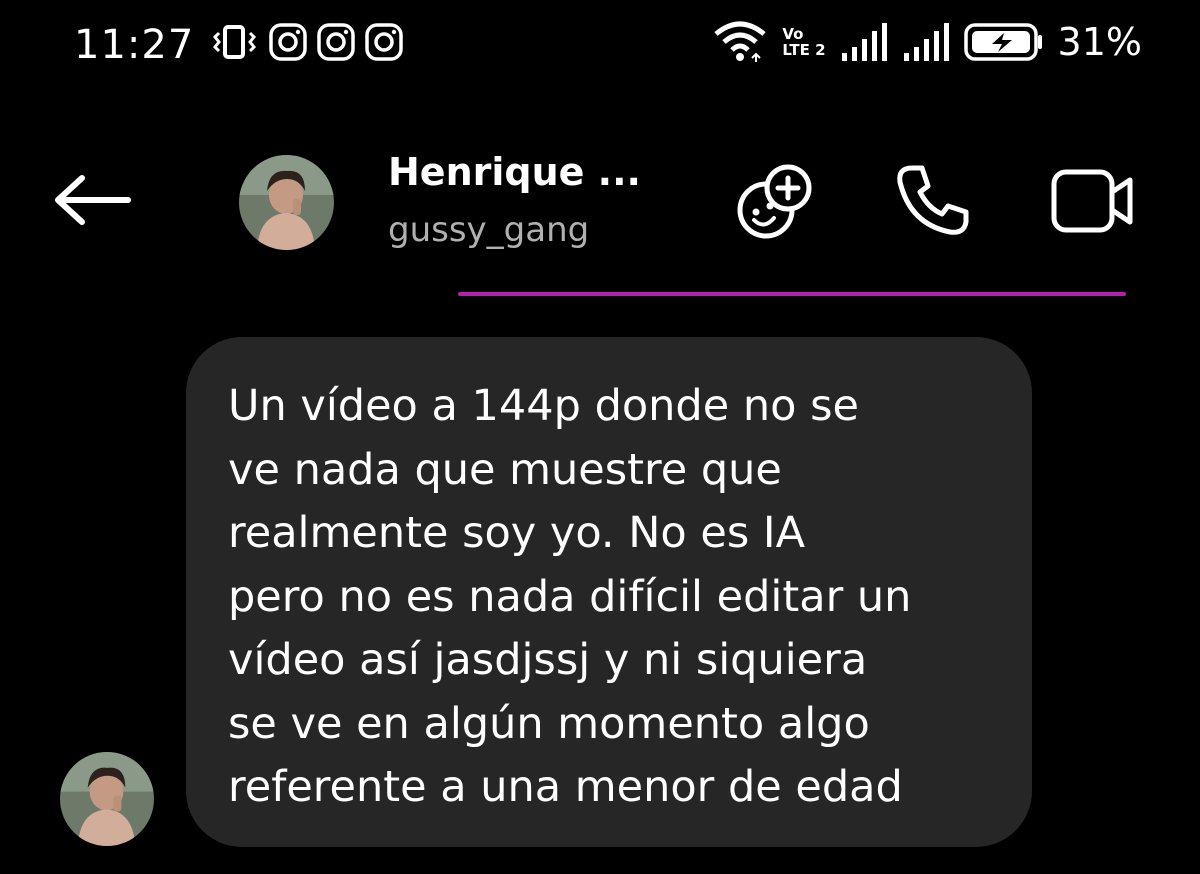 The height and width of the screenshot is (874, 1200). What do you see at coordinates (1002, 42) in the screenshot?
I see `battery-charging-icon` at bounding box center [1002, 42].